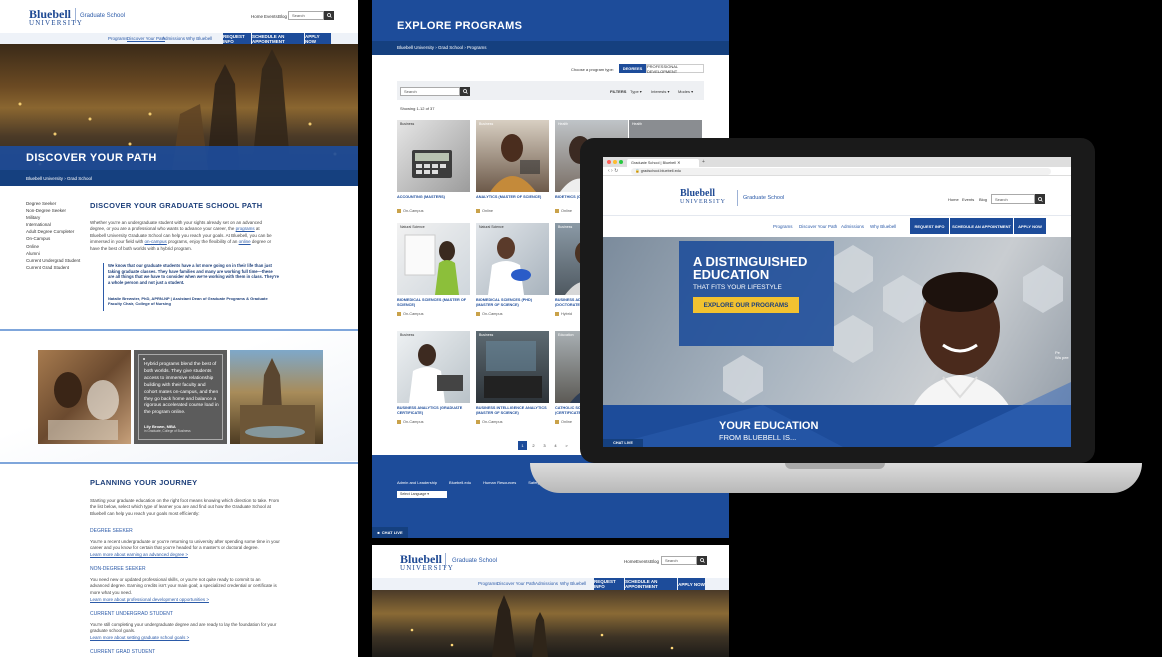  Describe the element at coordinates (663, 163) in the screenshot. I see `browser-tab: Graduate School | Bluebell ✕` at that location.